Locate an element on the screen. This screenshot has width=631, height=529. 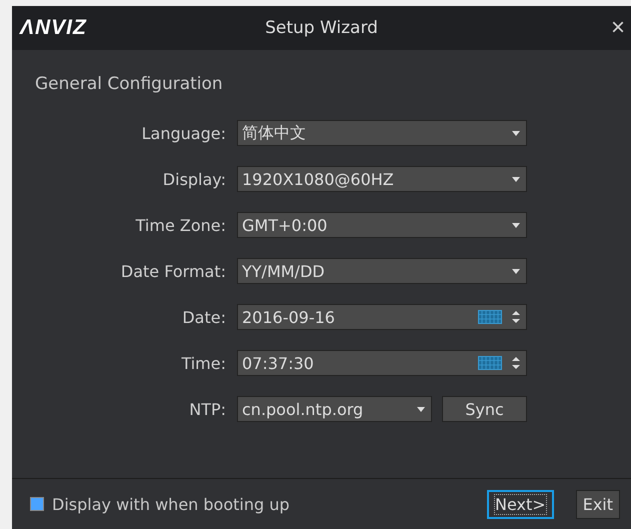
field-label: Date: is located at coordinates (203, 317).